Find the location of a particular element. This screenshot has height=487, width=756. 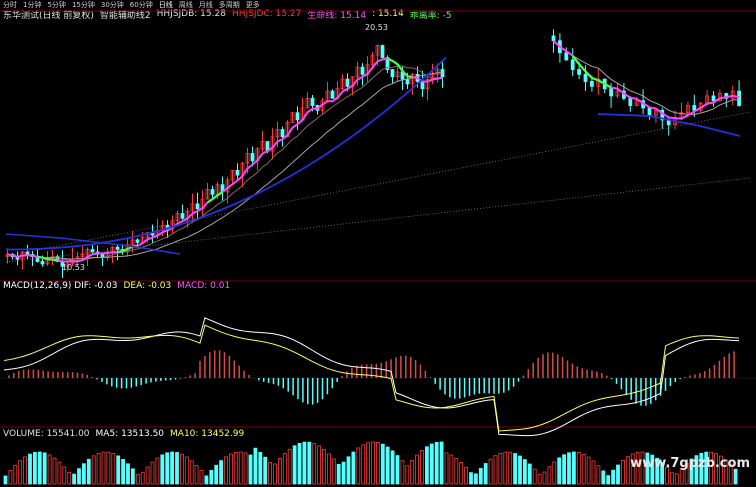

high-price-label: 20.53 is located at coordinates (376, 27).